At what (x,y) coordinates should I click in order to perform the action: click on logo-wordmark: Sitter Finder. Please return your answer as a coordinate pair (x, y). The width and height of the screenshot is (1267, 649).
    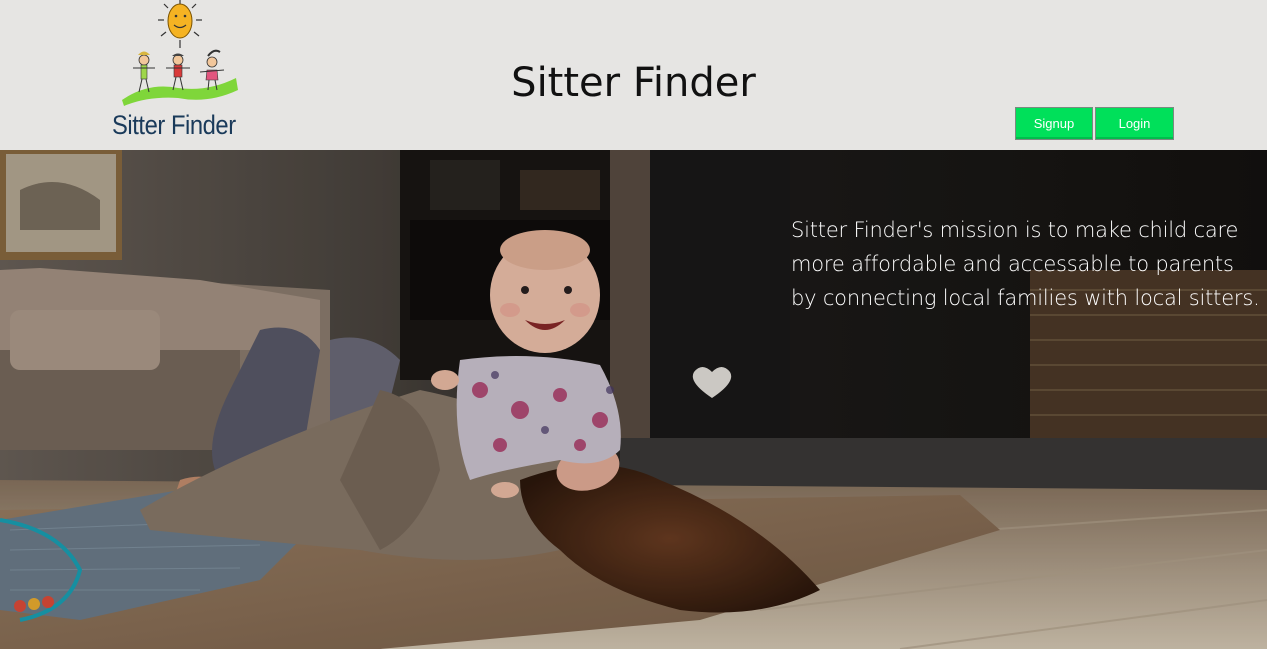
    Looking at the image, I should click on (174, 125).